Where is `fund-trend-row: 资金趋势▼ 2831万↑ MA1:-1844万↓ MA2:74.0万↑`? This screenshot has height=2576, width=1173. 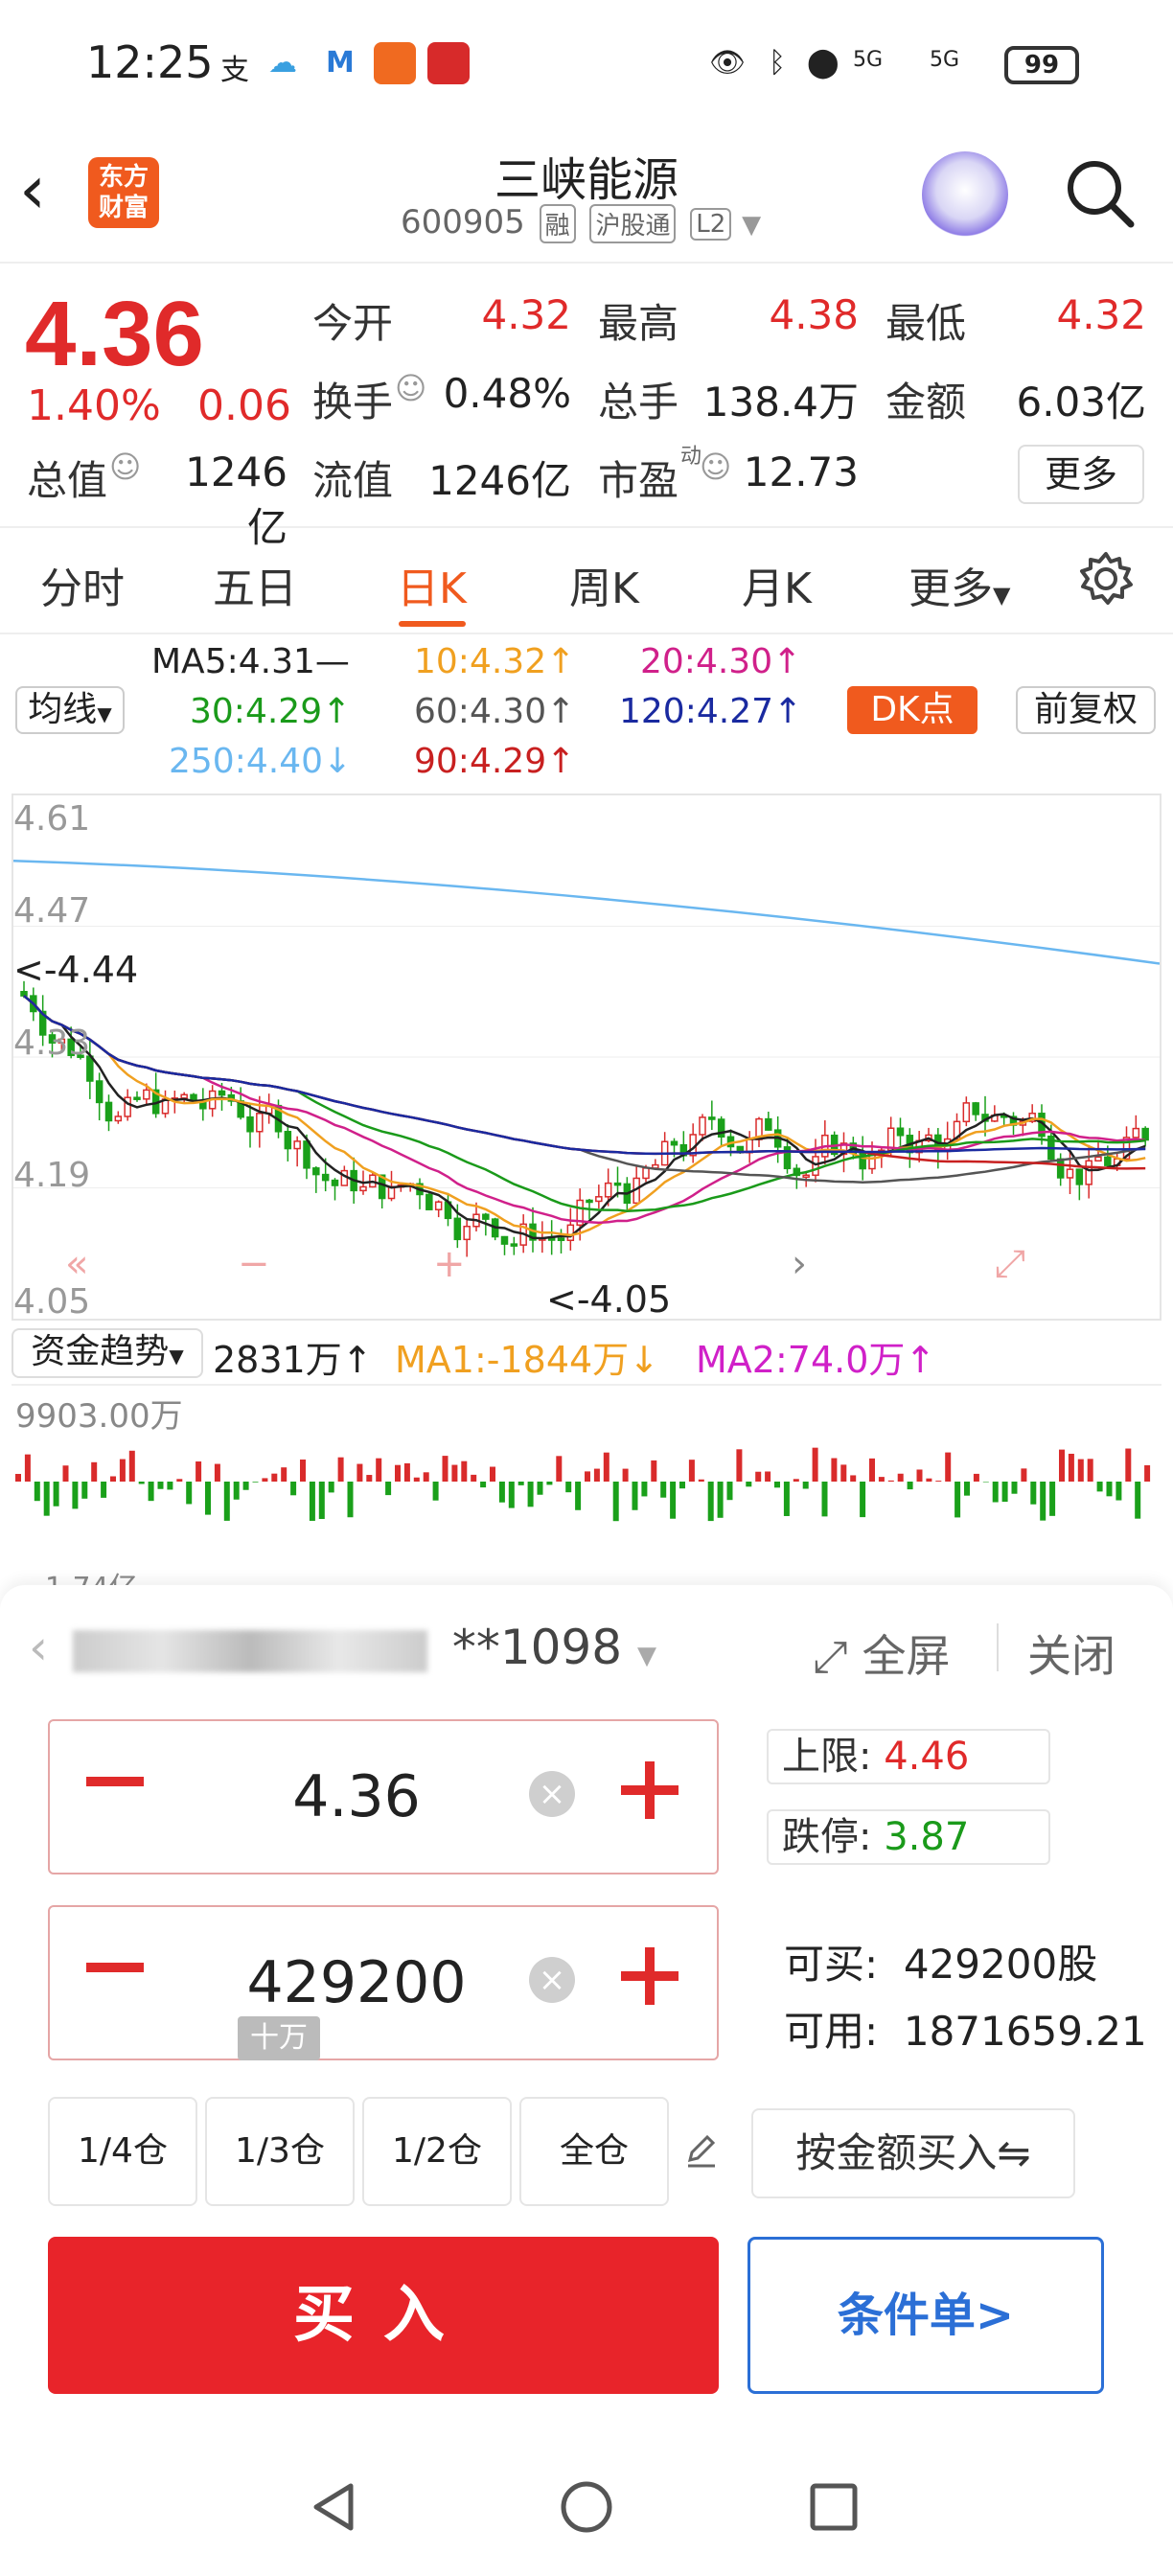
fund-trend-row: 资金趋势▼ 2831万↑ MA1:-1844万↓ MA2:74.0万↑ is located at coordinates (586, 1353).